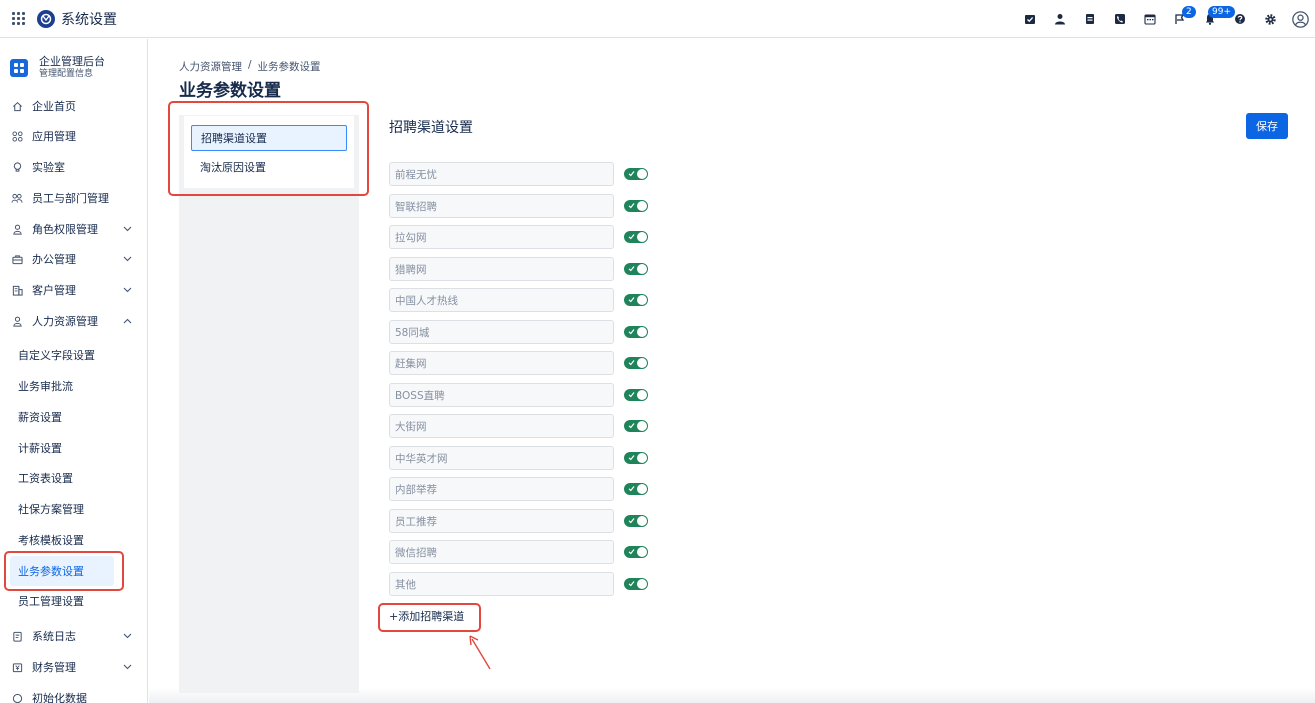  Describe the element at coordinates (426, 616) in the screenshot. I see `add-channel-link: +添加招聘渠道` at that location.